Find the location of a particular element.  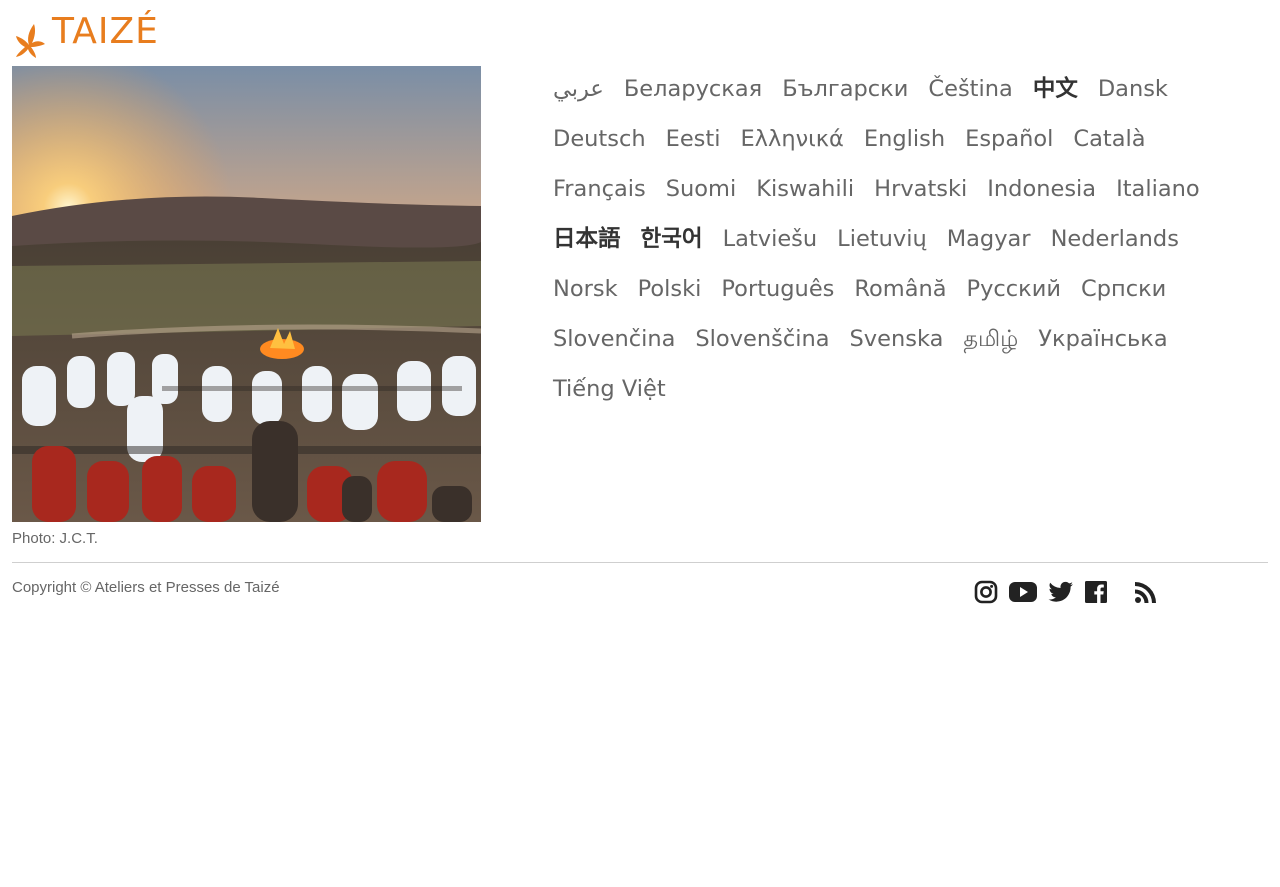

language-link: 日本語 is located at coordinates (587, 239).